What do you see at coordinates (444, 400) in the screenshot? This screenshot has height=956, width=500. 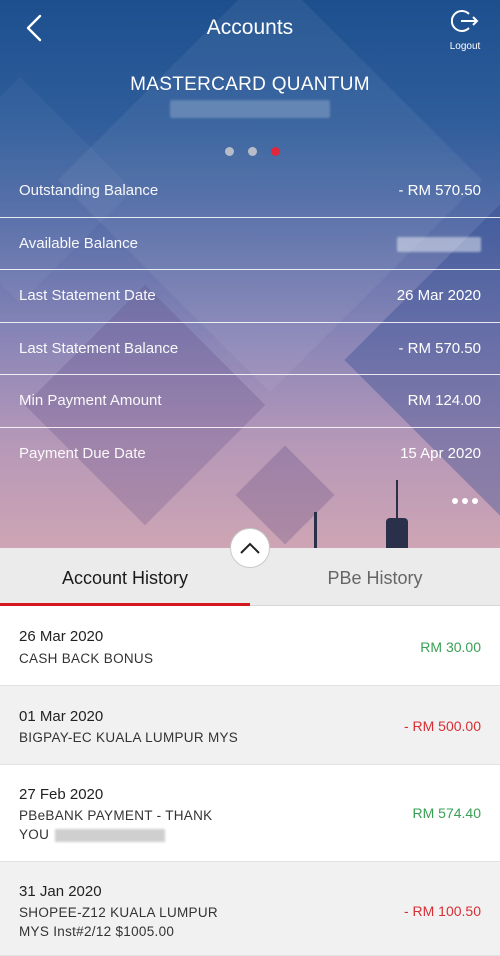 I see `detail-value: RM 124.00` at bounding box center [444, 400].